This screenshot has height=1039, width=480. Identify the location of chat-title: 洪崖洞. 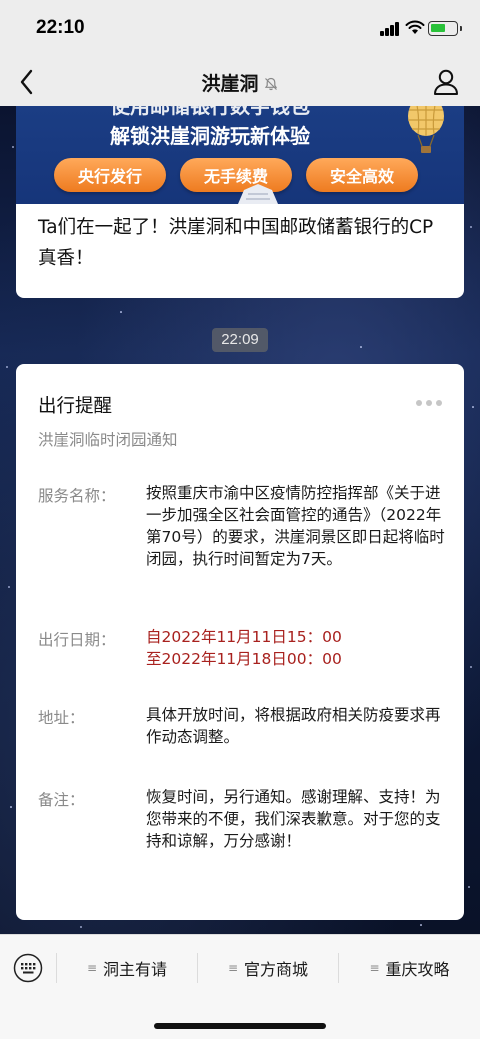
(240, 82).